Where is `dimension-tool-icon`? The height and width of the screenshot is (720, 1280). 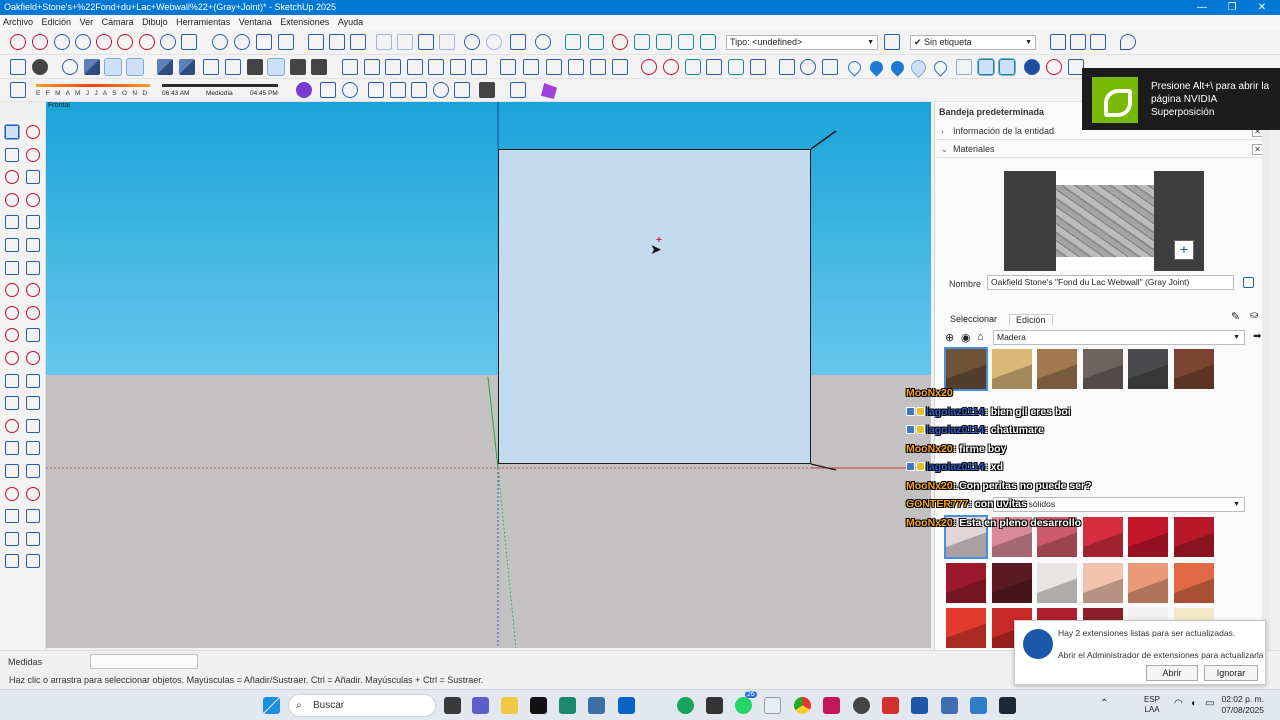 dimension-tool-icon is located at coordinates (12, 403).